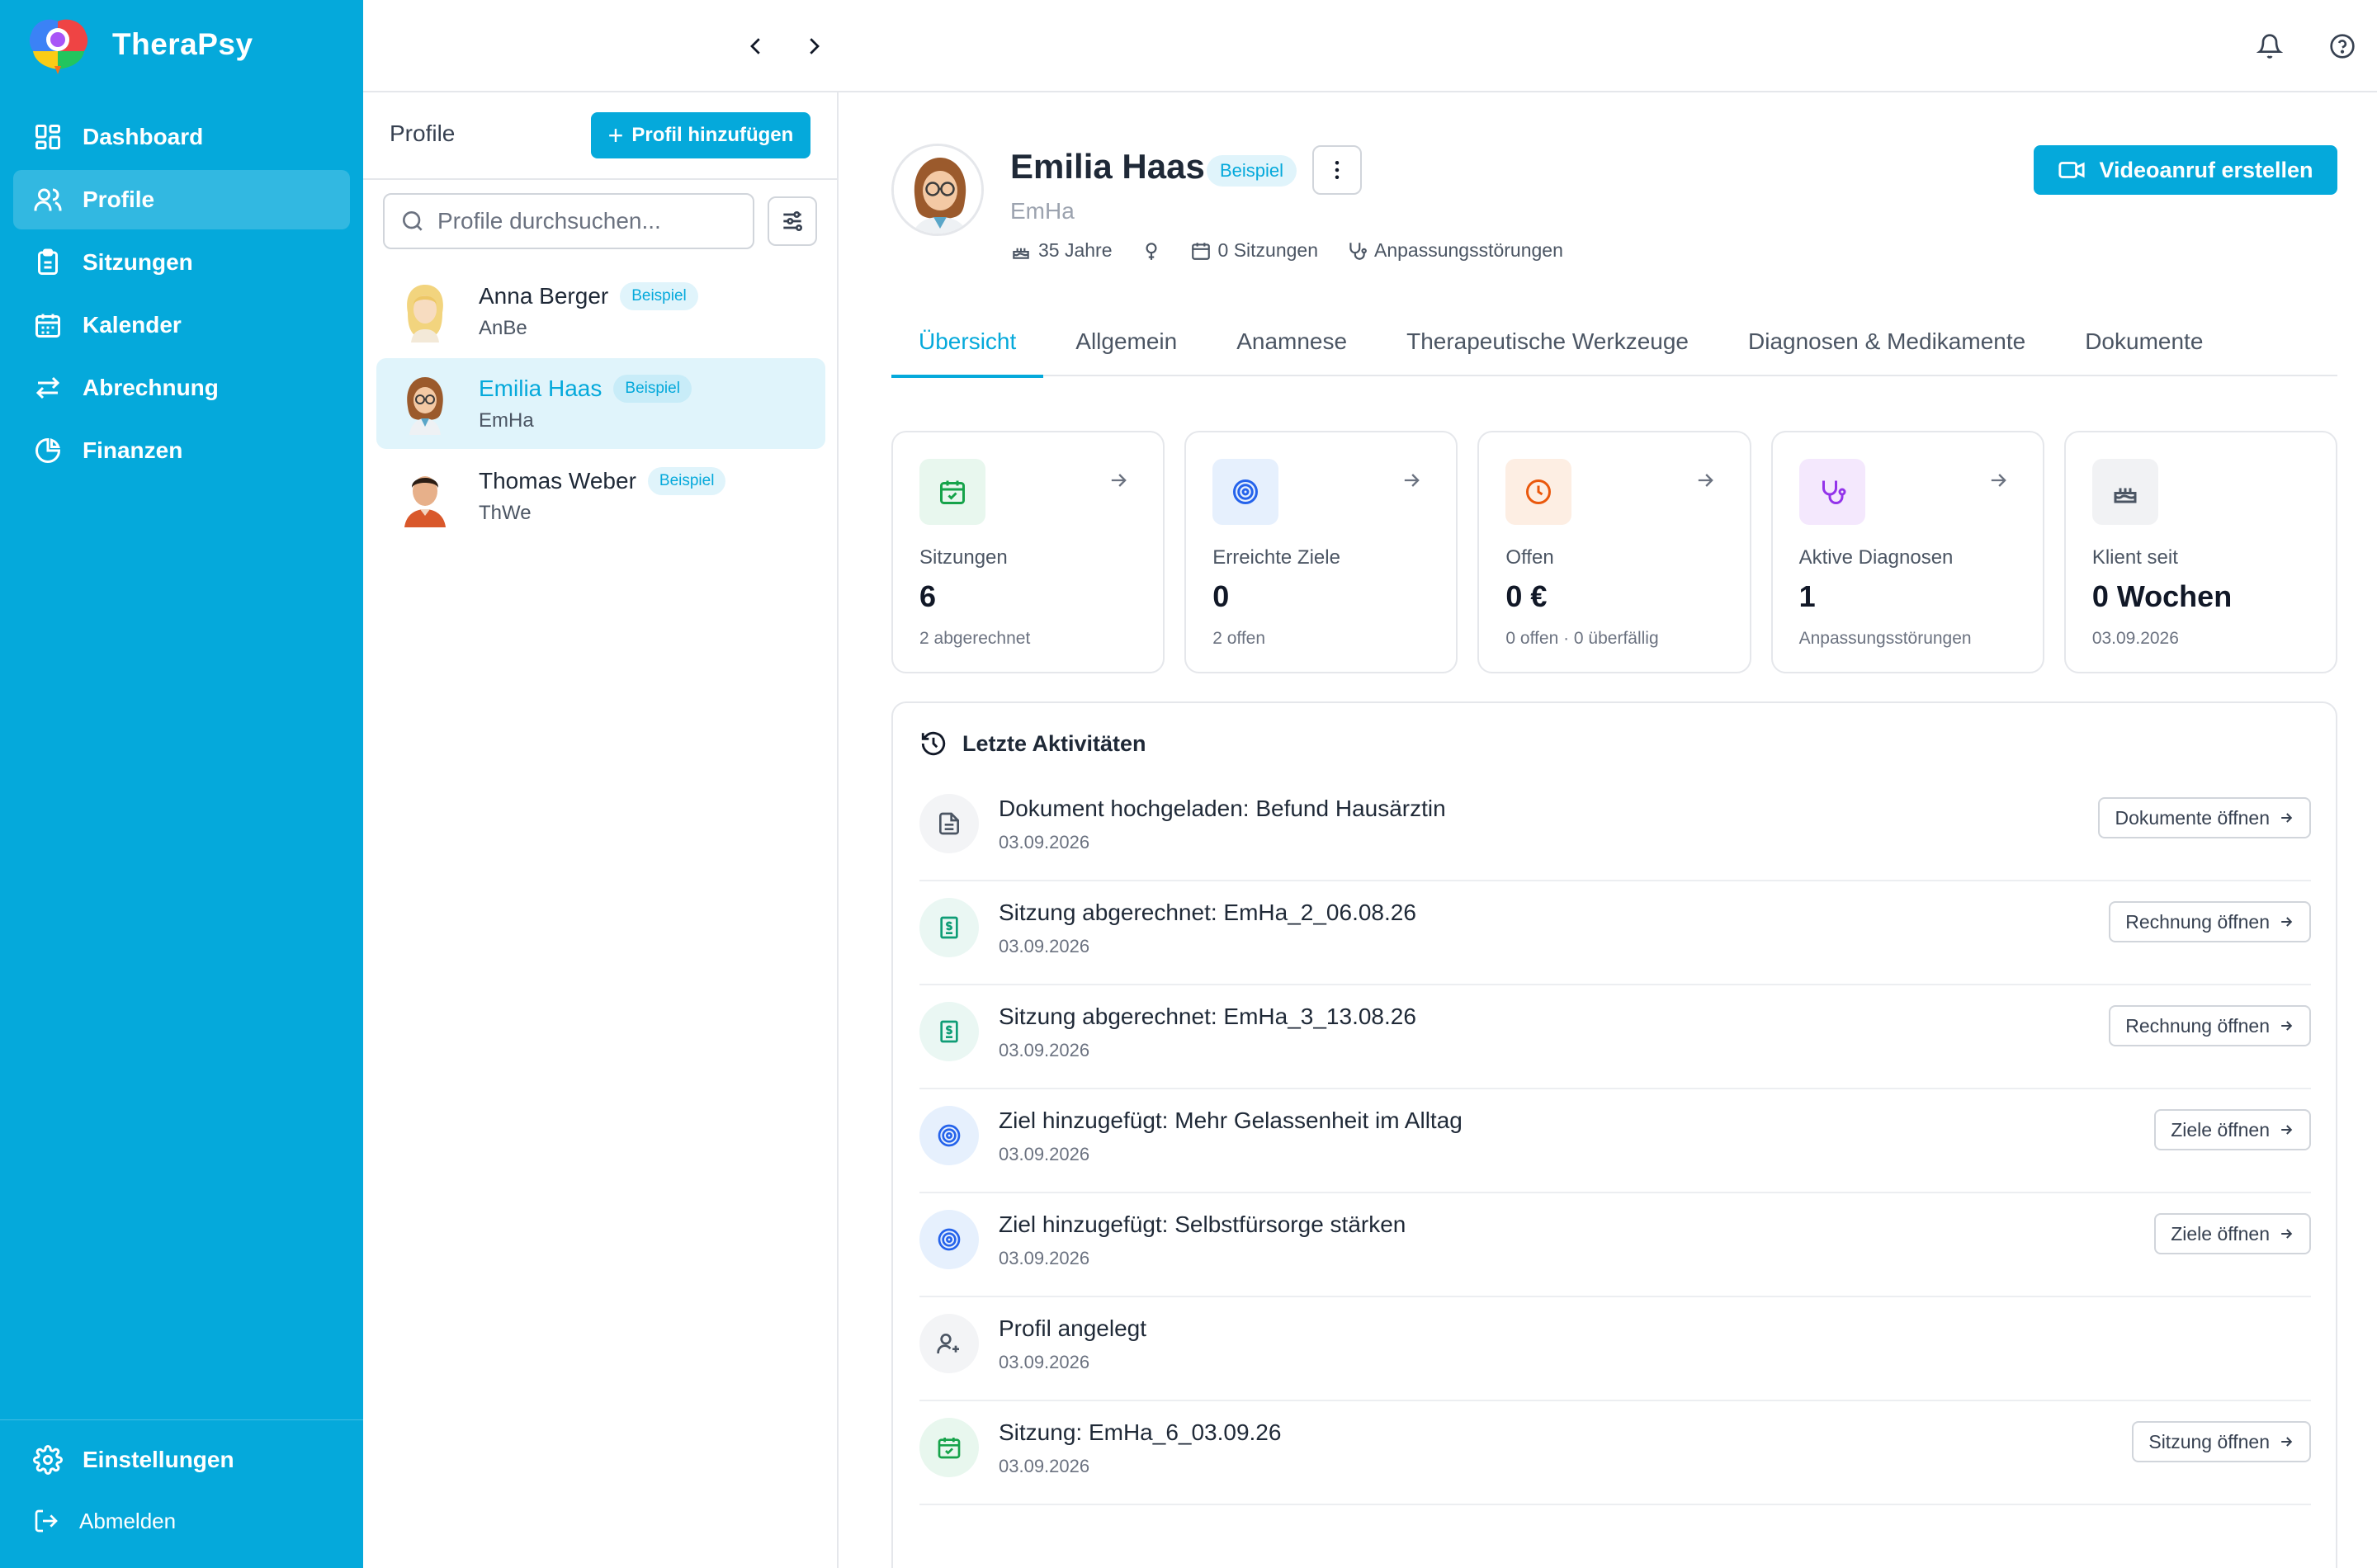  What do you see at coordinates (928, 596) in the screenshot?
I see `stat-value: 6` at bounding box center [928, 596].